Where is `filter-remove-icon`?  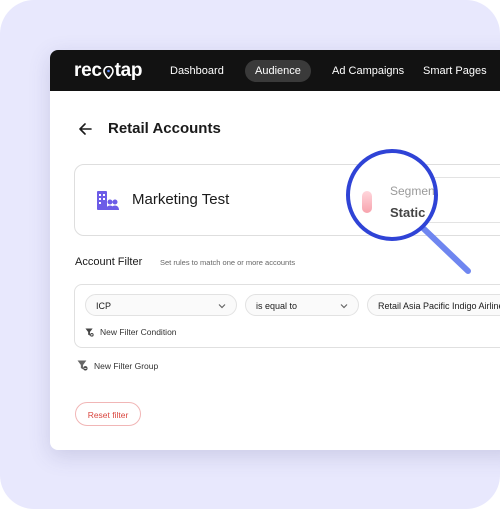
filter-remove-icon is located at coordinates (82, 365).